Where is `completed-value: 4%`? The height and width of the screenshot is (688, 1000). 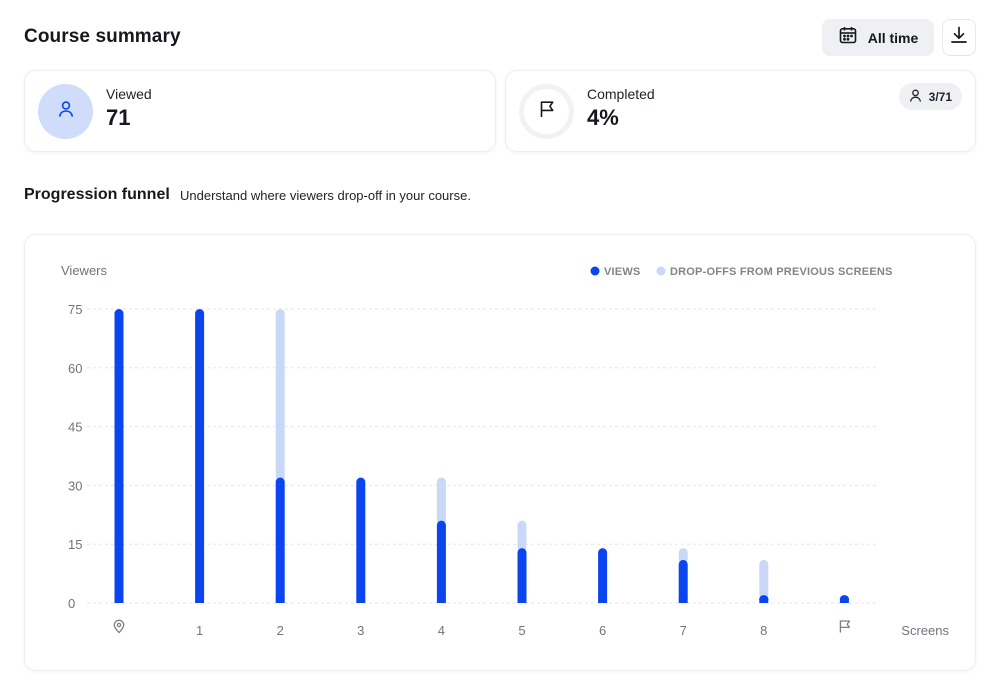 completed-value: 4% is located at coordinates (603, 117).